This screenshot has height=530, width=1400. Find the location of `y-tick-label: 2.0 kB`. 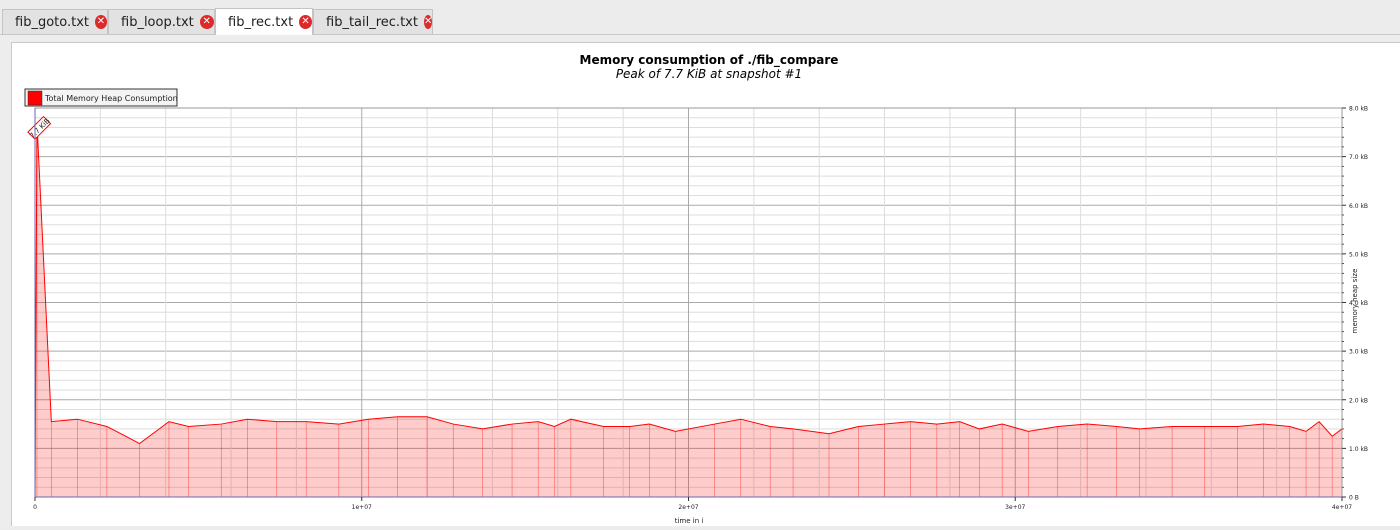

y-tick-label: 2.0 kB is located at coordinates (1358, 400).